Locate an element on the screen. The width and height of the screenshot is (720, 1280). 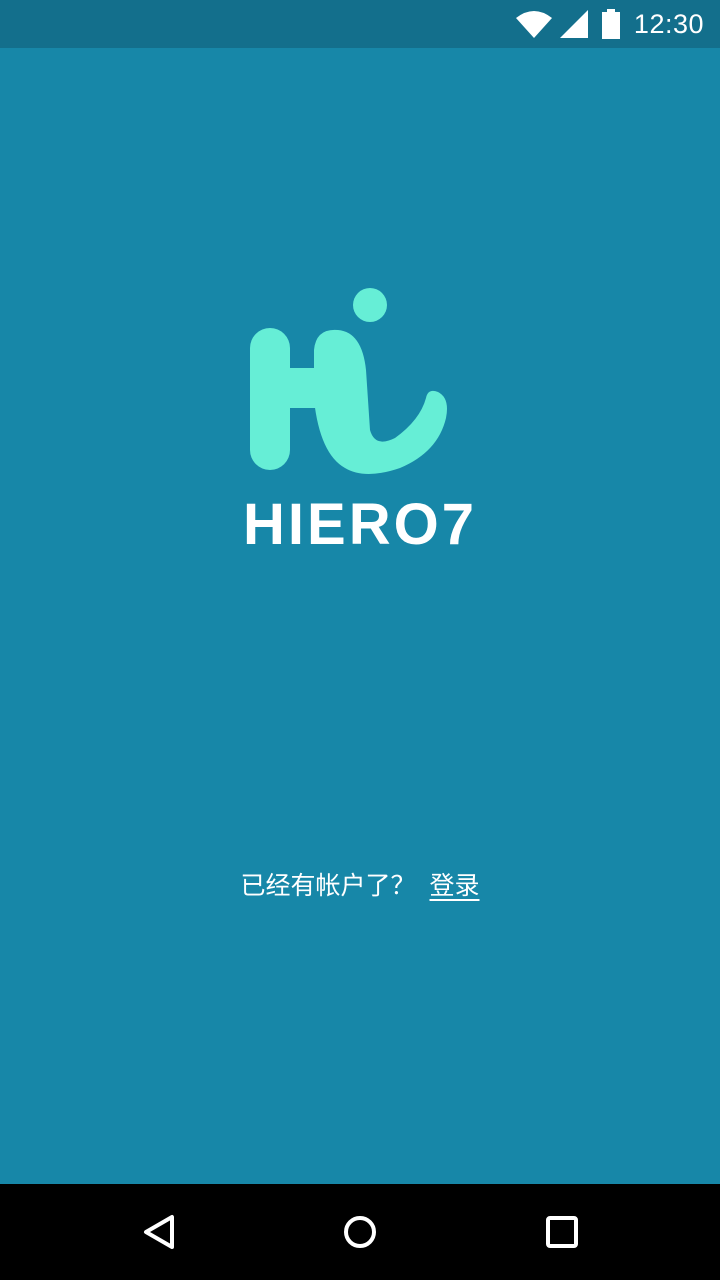
wifi-icon is located at coordinates (533, 24).